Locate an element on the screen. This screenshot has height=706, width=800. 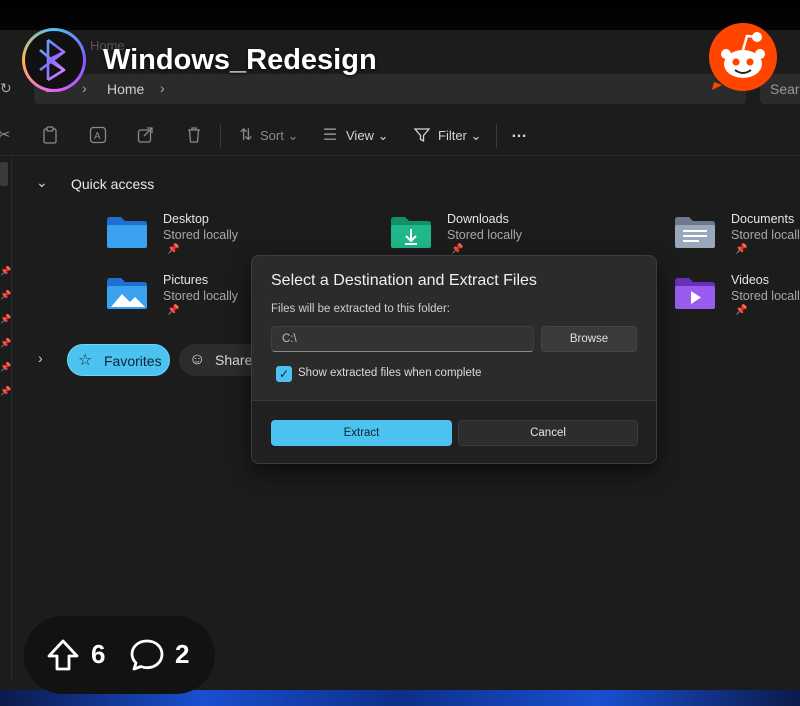
subreddit-avatar is located at coordinates (54, 60).